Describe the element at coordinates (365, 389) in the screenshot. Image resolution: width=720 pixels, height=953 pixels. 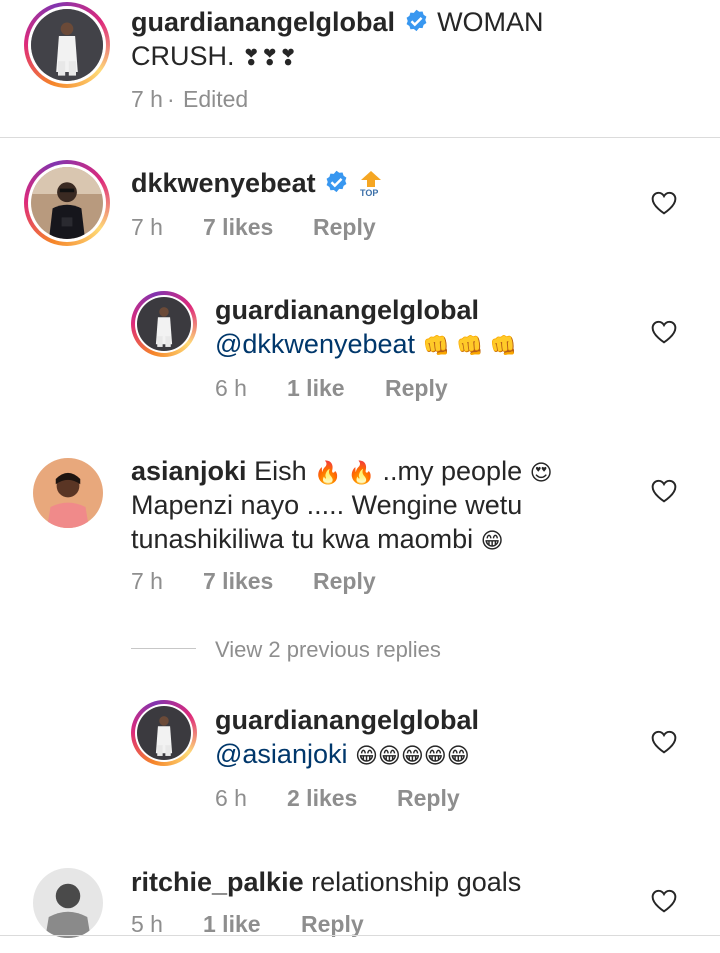
I see `reply-meta: 6 h 1 like Reply` at that location.